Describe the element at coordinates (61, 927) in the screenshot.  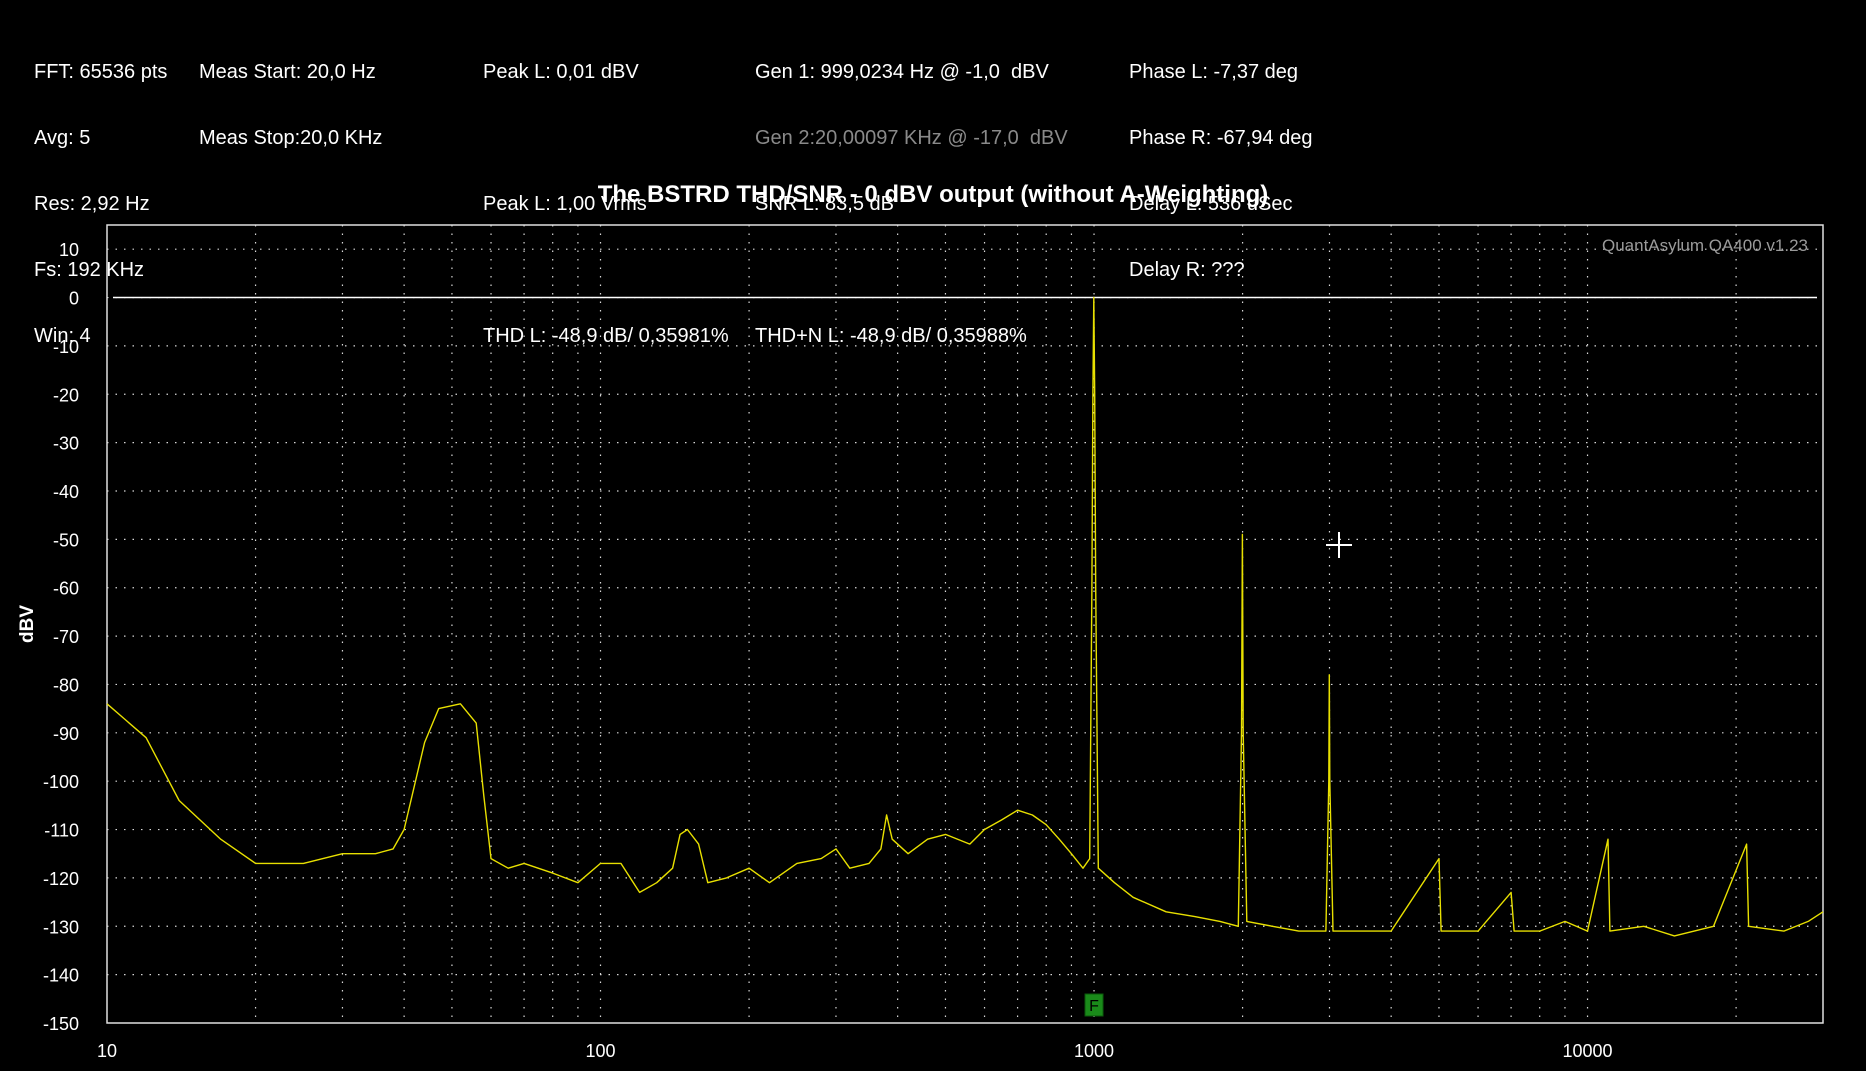
I see `y-tick-label: -130` at that location.